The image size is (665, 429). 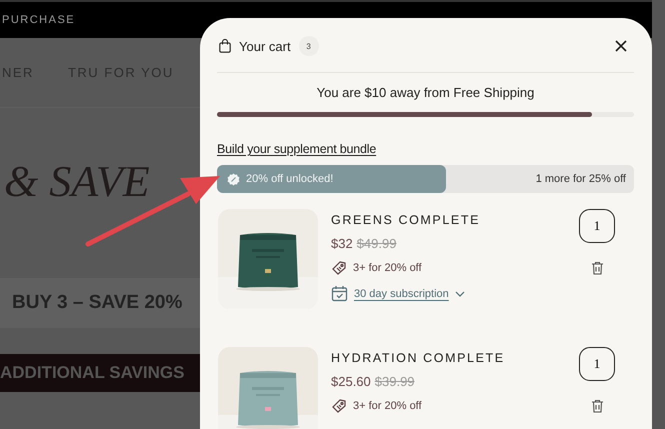 I want to click on announcement-text: PURCHASE, so click(x=38, y=20).